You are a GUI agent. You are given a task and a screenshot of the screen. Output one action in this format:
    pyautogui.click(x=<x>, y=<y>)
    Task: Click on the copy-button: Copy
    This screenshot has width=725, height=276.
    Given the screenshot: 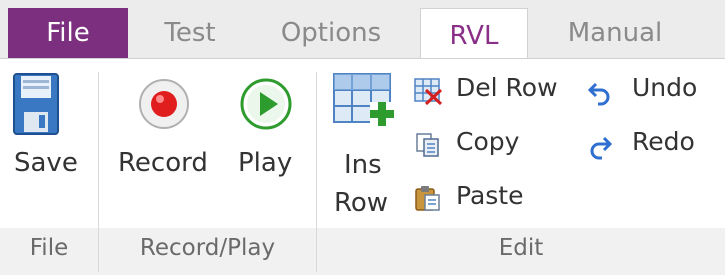 What is the action you would take?
    pyautogui.click(x=475, y=145)
    